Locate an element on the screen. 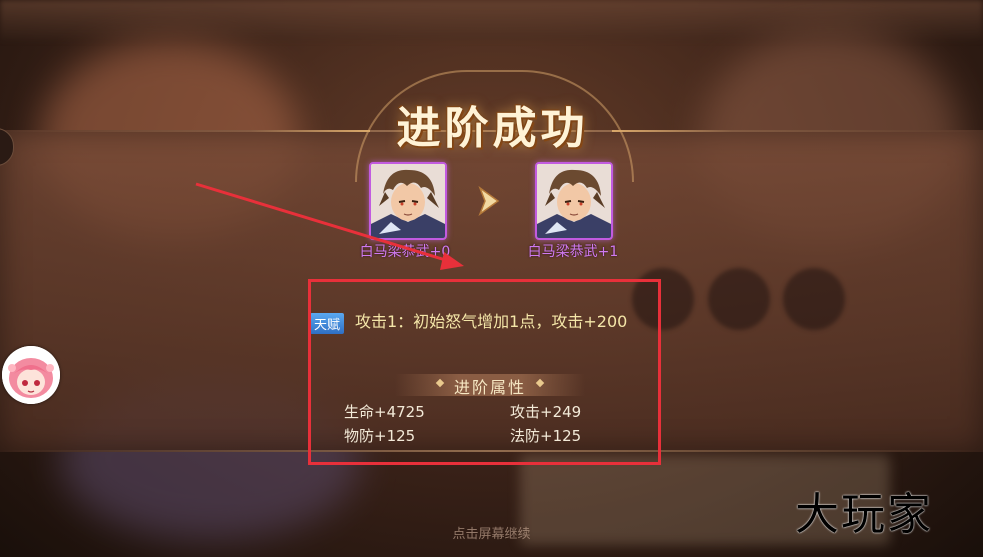 The width and height of the screenshot is (983, 557). hero-portrait-image is located at coordinates (574, 201).